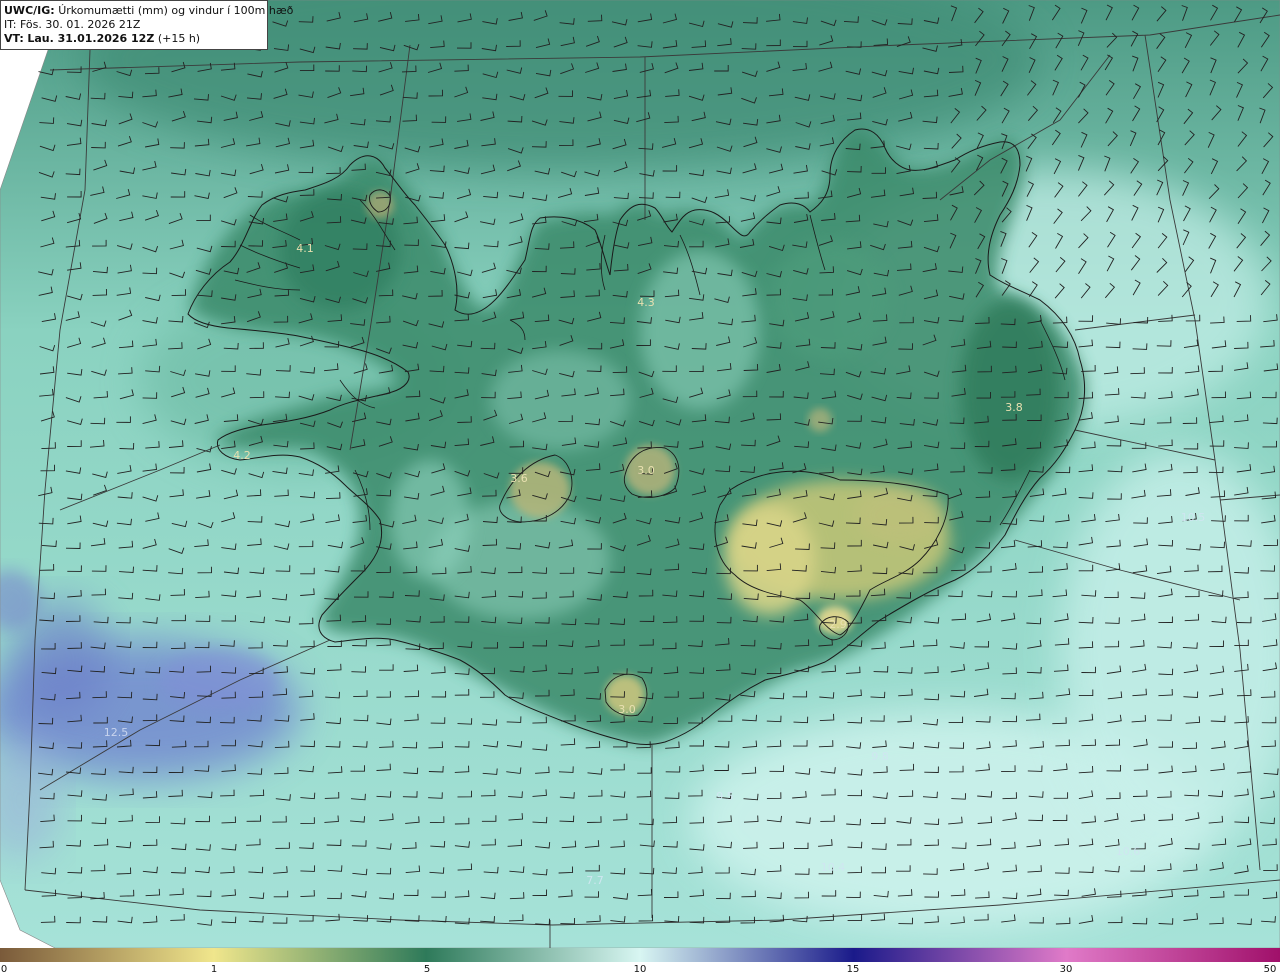  I want to click on colorbar-tick: 0, so click(4, 969).